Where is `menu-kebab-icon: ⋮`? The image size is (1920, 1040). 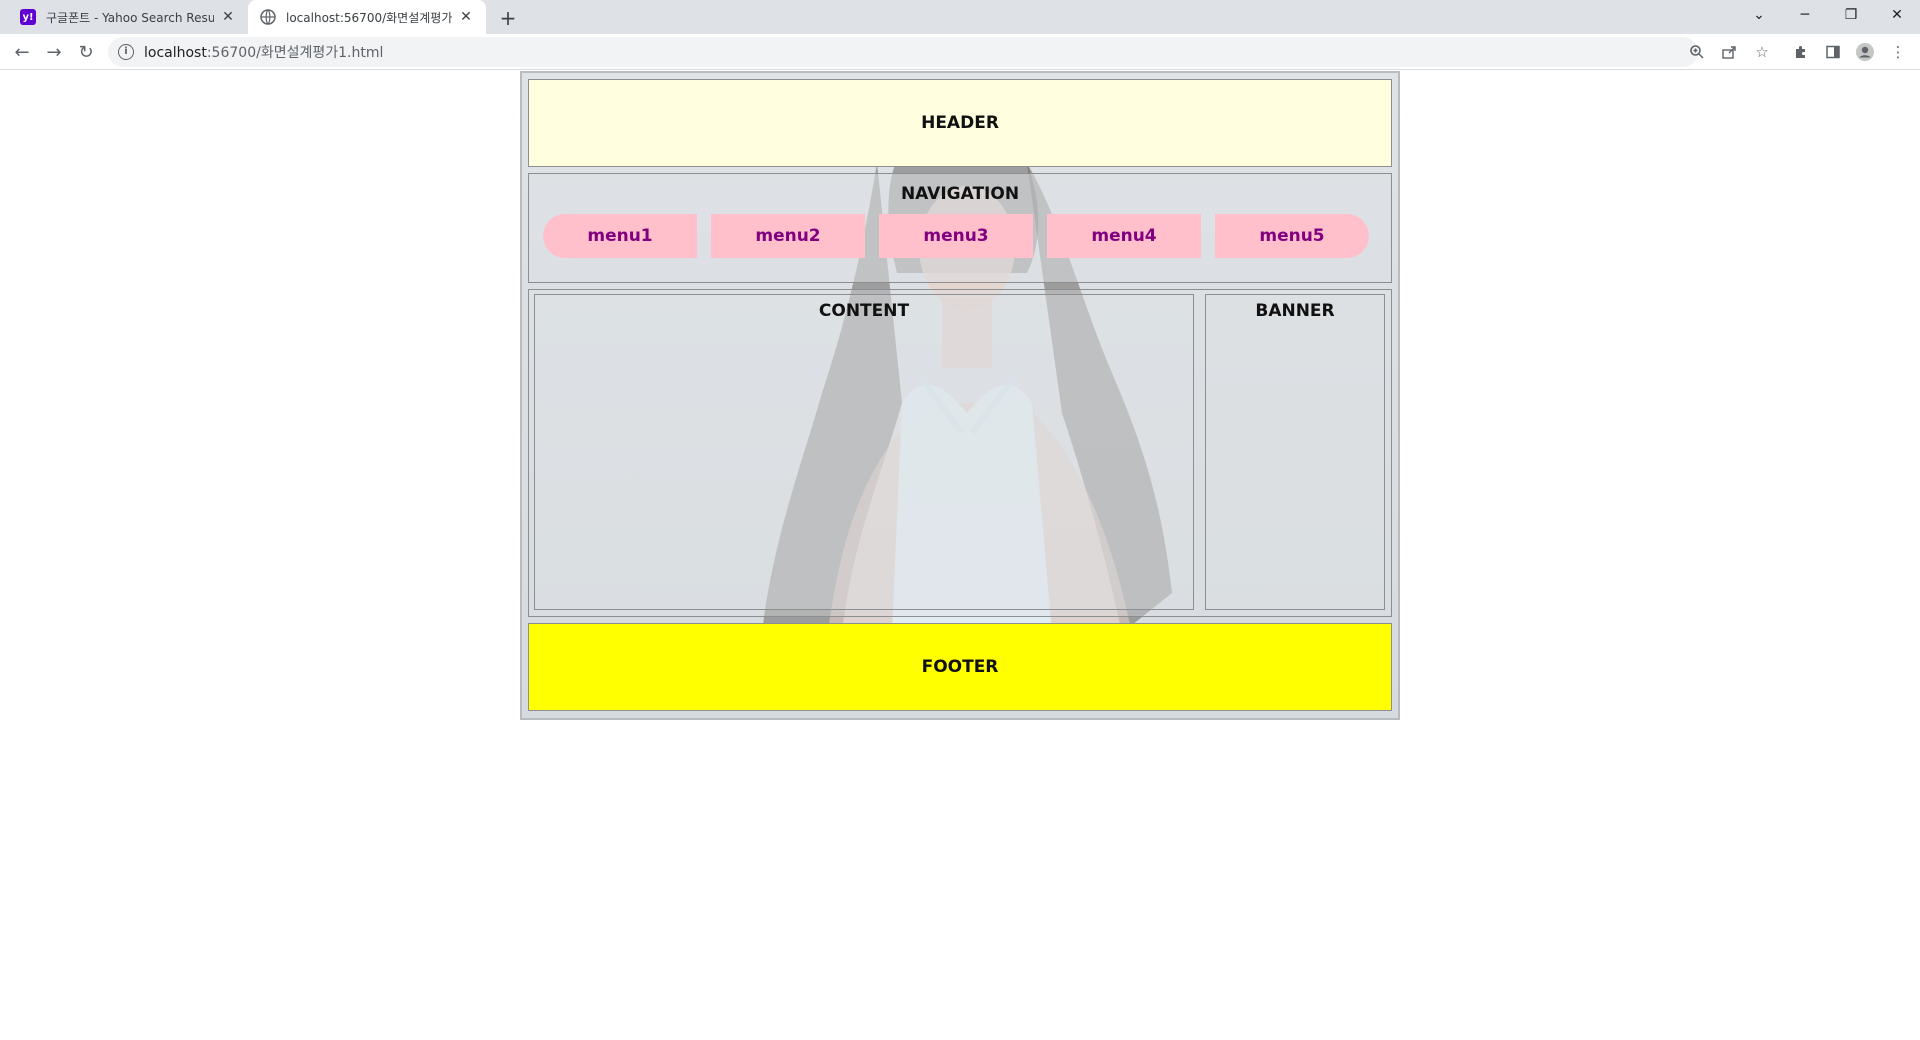
menu-kebab-icon: ⋮ is located at coordinates (1898, 52).